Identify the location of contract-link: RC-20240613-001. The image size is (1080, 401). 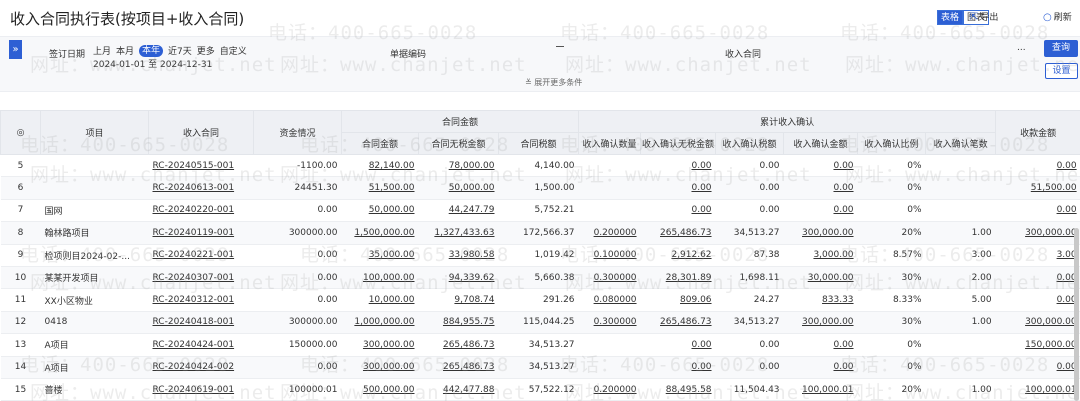
(201, 188).